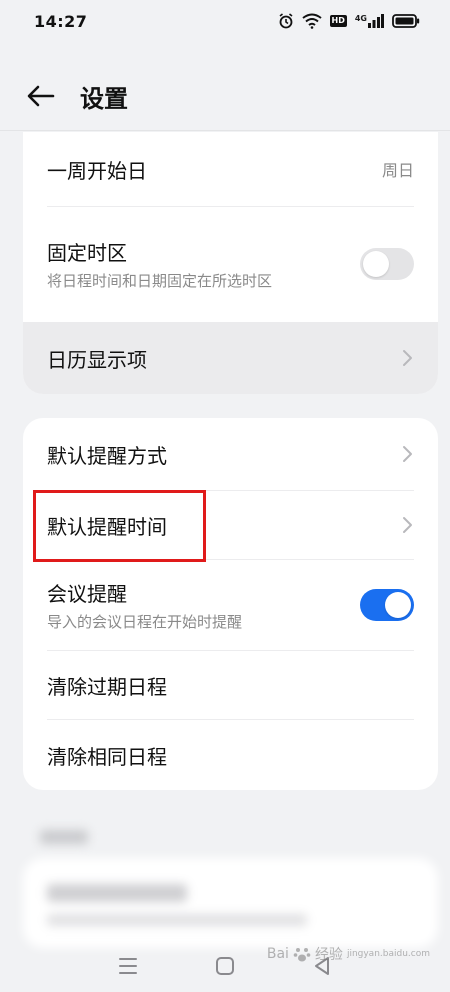  Describe the element at coordinates (225, 21) in the screenshot. I see `status-bar: 14:27 HD 4G` at that location.